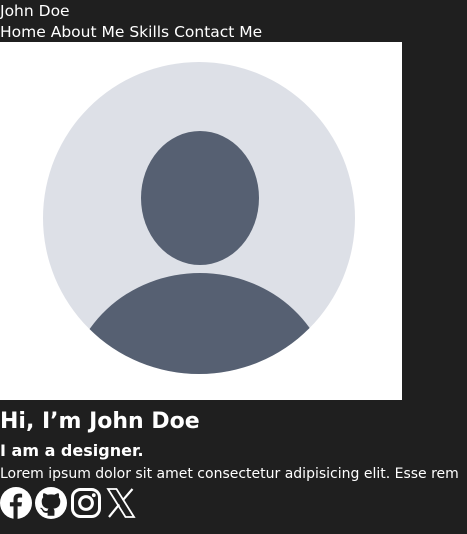  Describe the element at coordinates (72, 450) in the screenshot. I see `hero-subtitle: I am a designer.` at that location.